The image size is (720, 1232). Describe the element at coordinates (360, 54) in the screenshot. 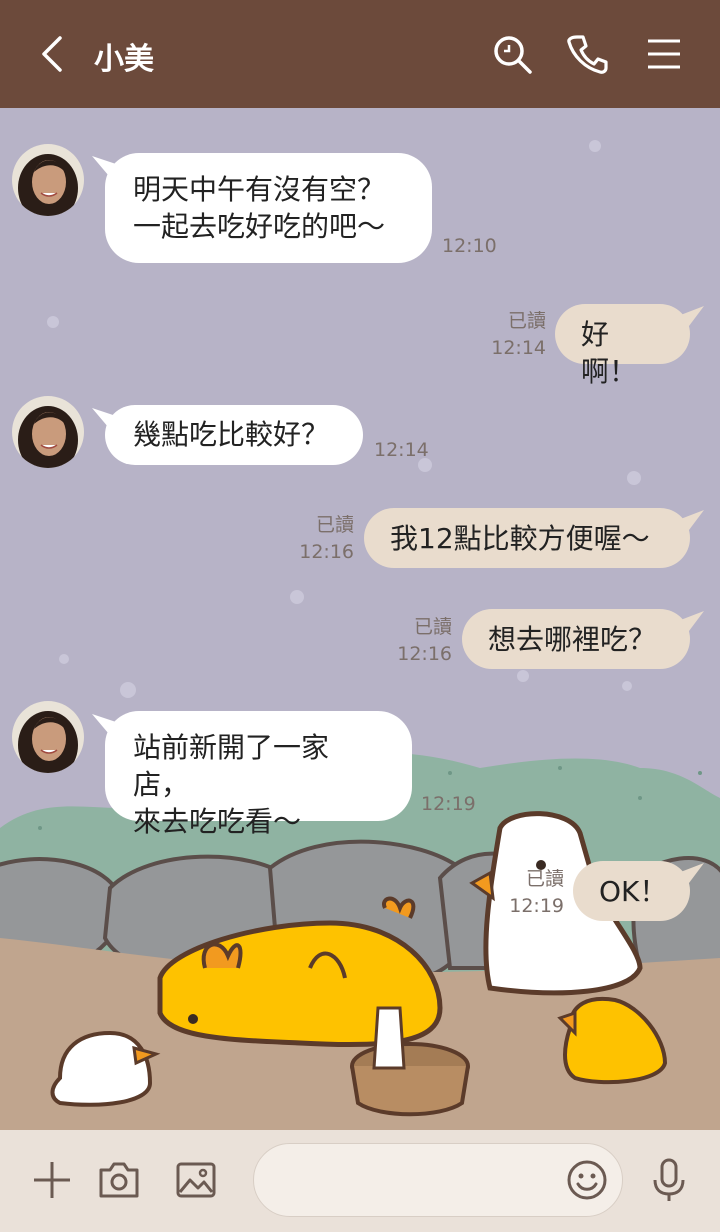

I see `chat-header: 小美` at that location.